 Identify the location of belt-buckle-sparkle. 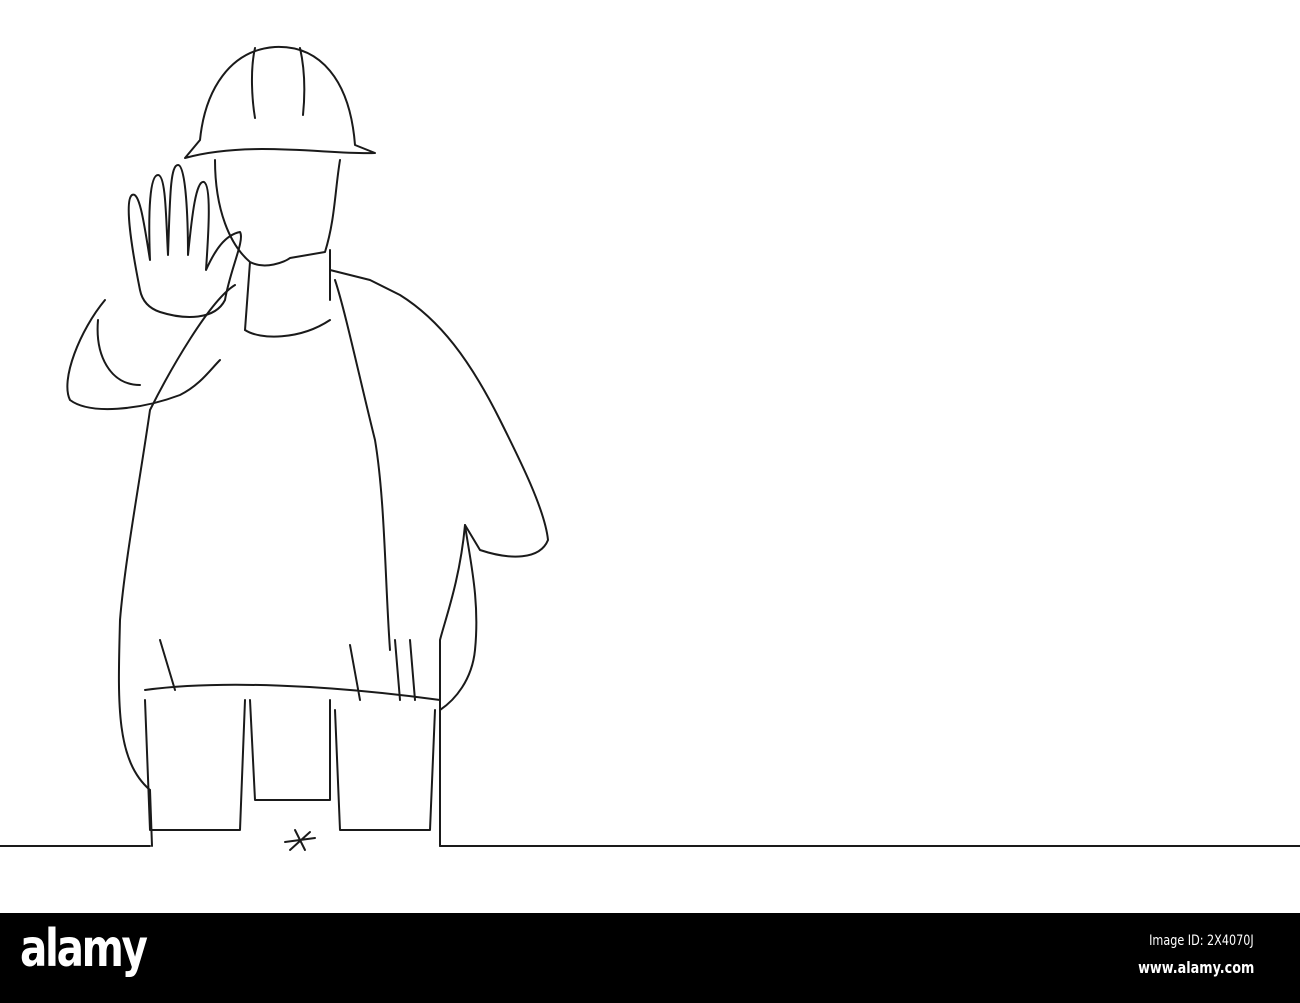
(300, 840).